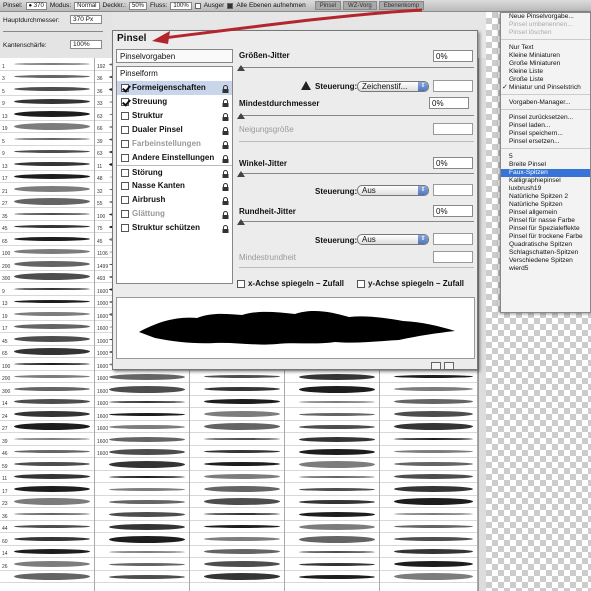 The width and height of the screenshot is (591, 591). What do you see at coordinates (36, 5) in the screenshot?
I see `brush-preset-picker: ● 370` at bounding box center [36, 5].